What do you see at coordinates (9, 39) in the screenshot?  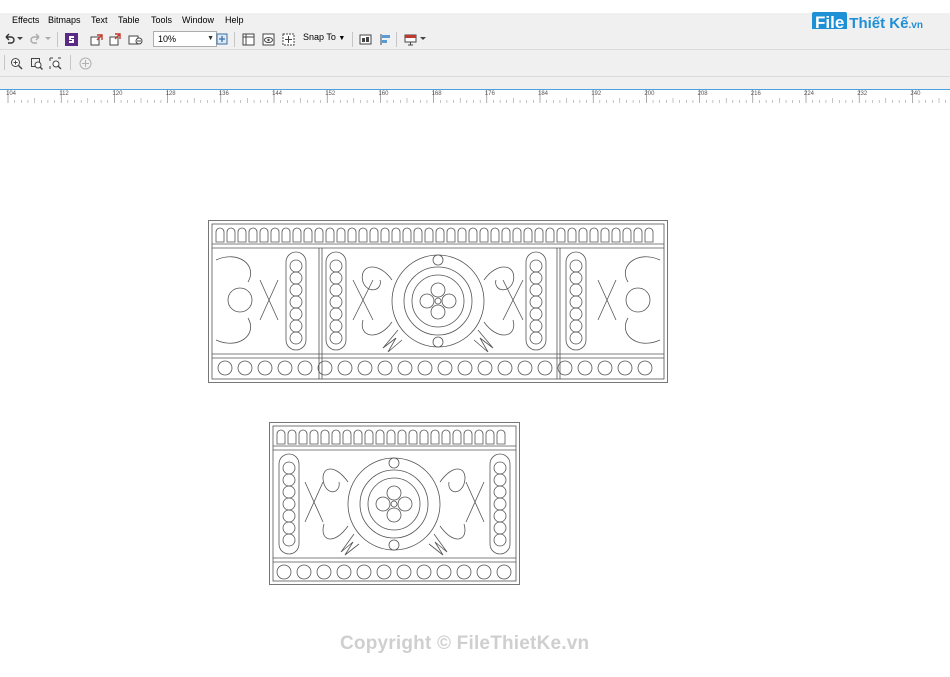 I see `undo-icon` at bounding box center [9, 39].